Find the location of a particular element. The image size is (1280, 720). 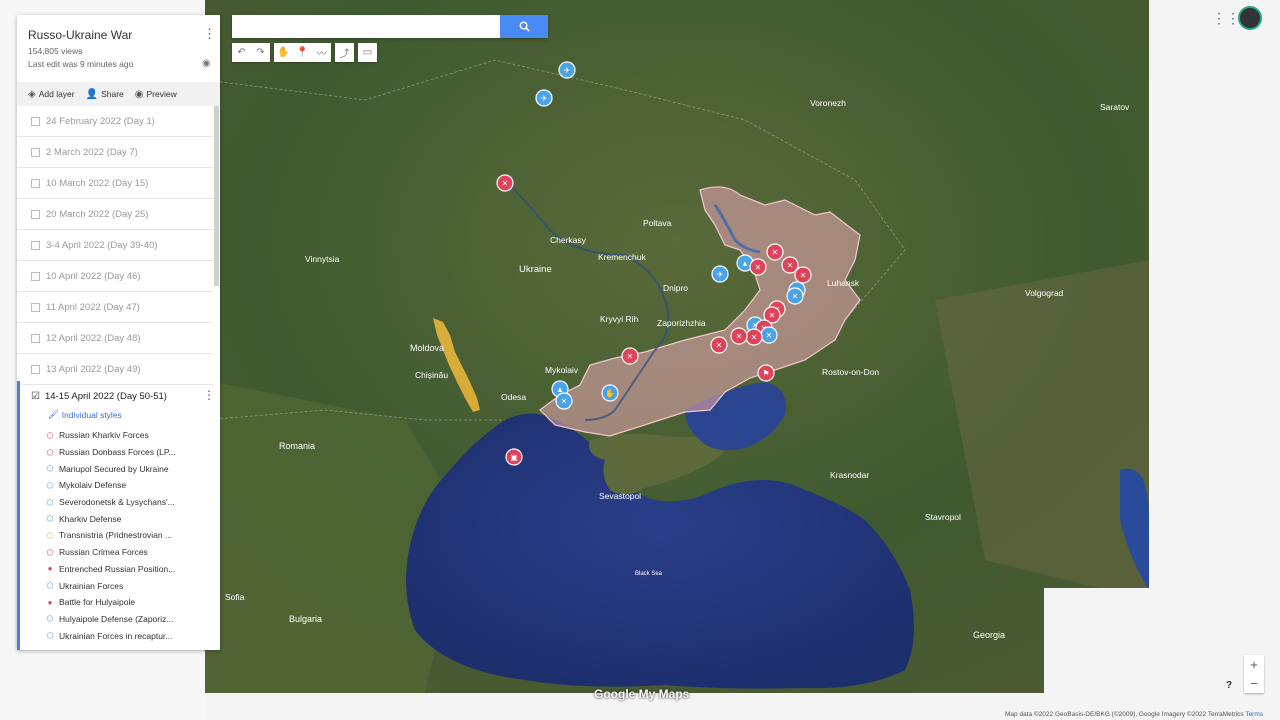

layer-item: 10 April 2022 (Day 46) is located at coordinates (115, 276).